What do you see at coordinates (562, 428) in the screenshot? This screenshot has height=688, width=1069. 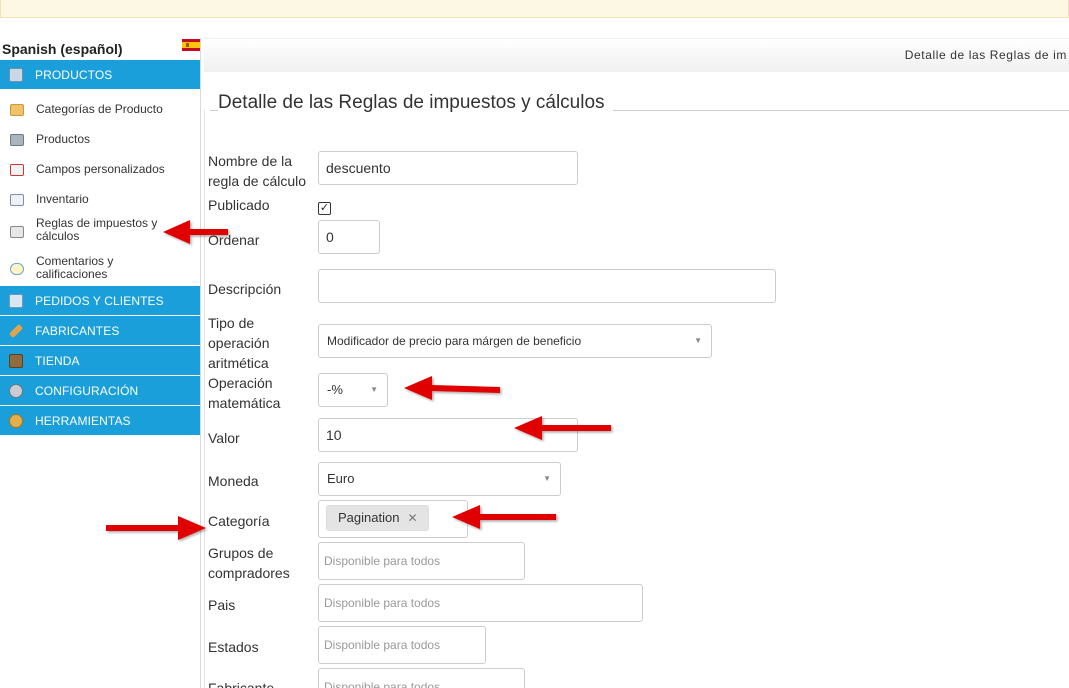 I see `arrow-left-value` at bounding box center [562, 428].